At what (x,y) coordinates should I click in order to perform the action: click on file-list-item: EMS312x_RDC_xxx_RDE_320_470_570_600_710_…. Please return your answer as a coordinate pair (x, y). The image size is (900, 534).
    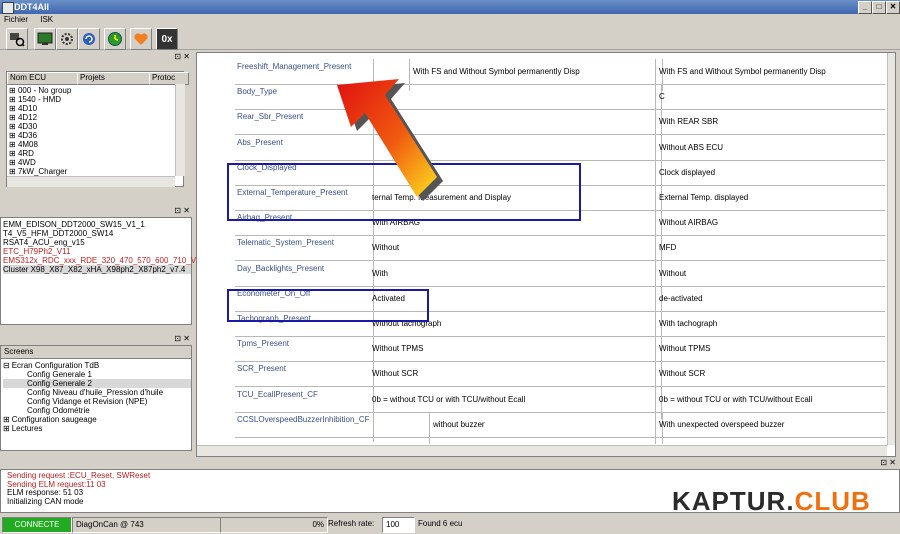
    Looking at the image, I should click on (104, 260).